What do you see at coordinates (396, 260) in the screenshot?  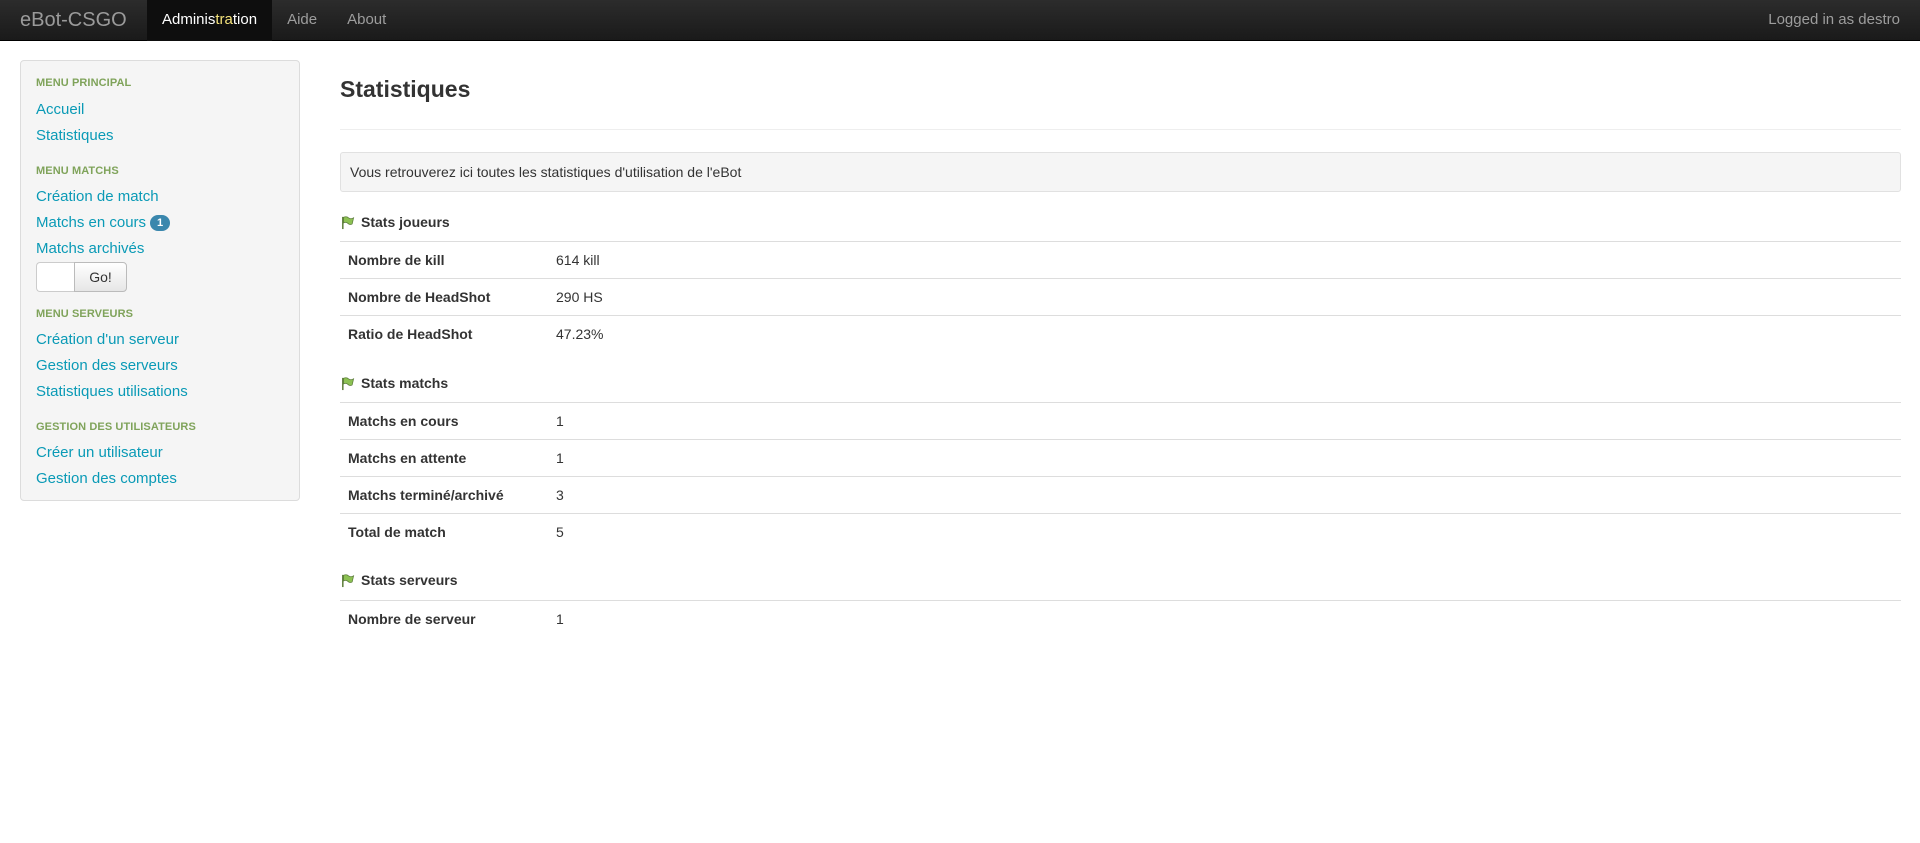 I see `stat-label: Nombre de kill` at bounding box center [396, 260].